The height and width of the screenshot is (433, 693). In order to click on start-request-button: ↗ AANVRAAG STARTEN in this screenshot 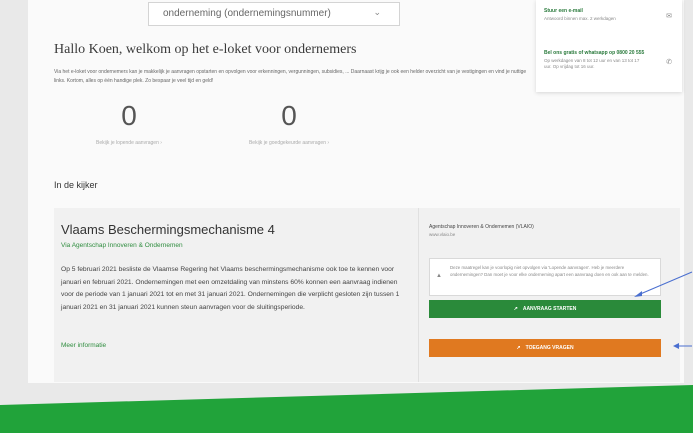, I will do `click(545, 309)`.